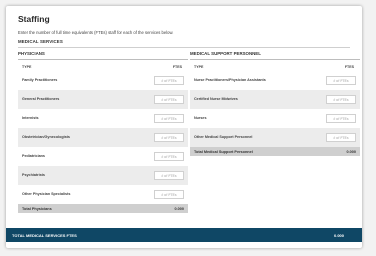  I want to click on row-label: Psychiatrists, so click(33, 175).